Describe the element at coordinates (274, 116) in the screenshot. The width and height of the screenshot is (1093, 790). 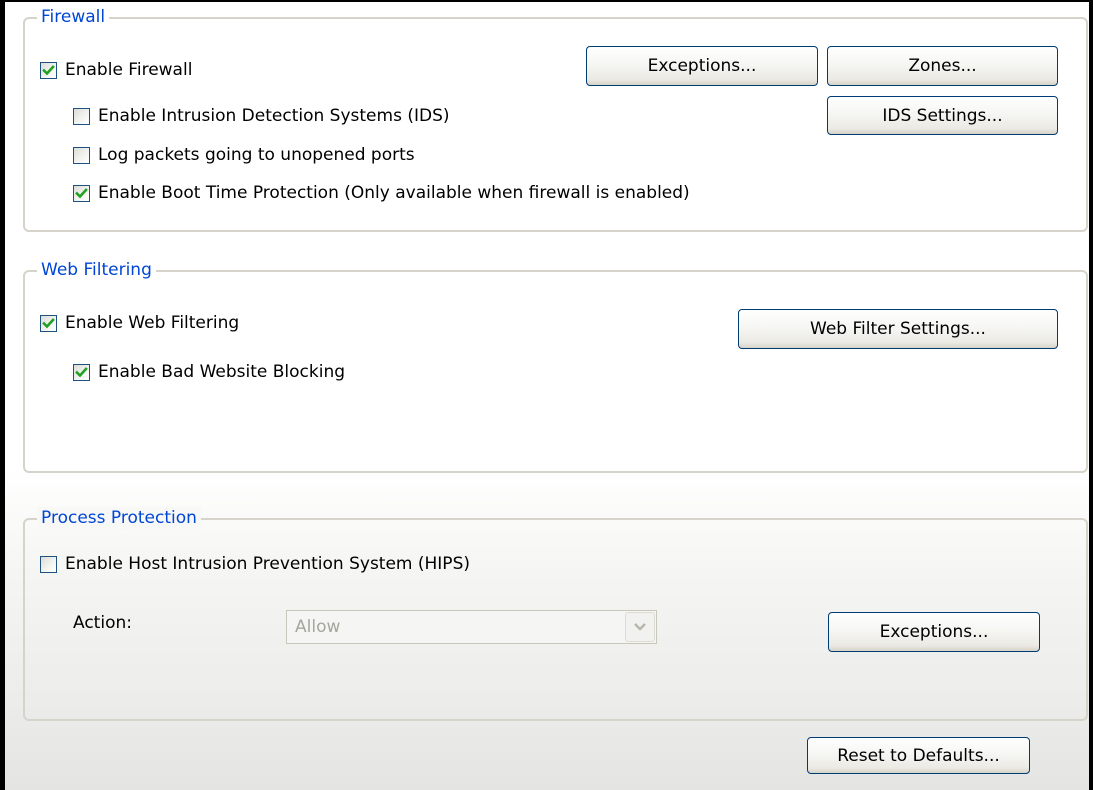
I see `enable-ids-label: Enable Intrusion Detection Systems (IDS)` at that location.